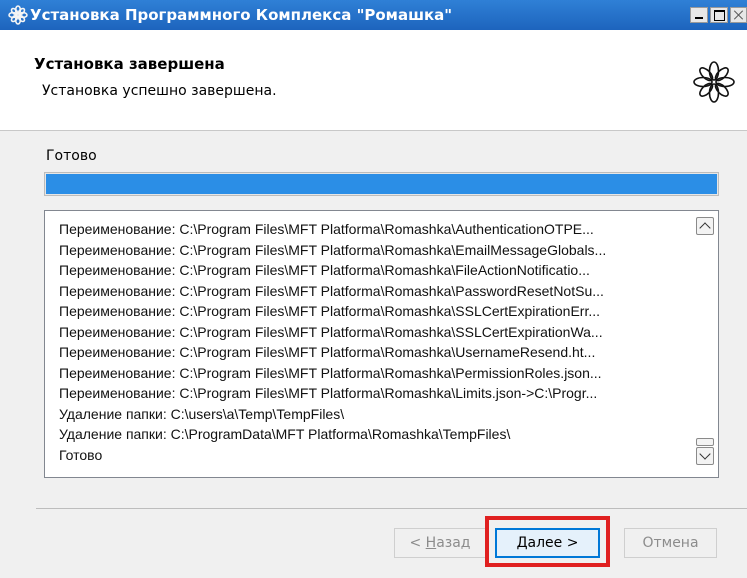  Describe the element at coordinates (453, 543) in the screenshot. I see `back-rest: азад` at that location.